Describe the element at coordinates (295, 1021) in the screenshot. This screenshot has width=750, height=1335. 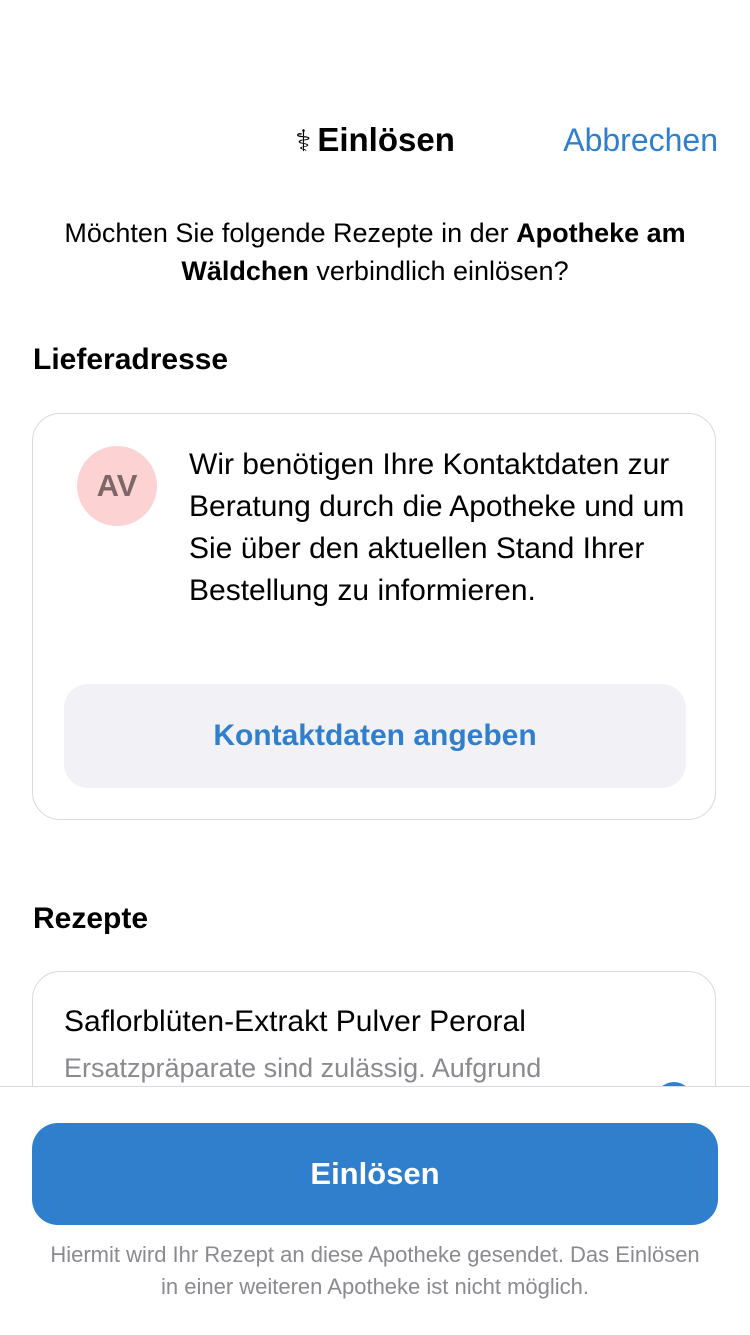
I see `prescription-title: Saflorblüten-Extrakt Pulver Peroral` at that location.